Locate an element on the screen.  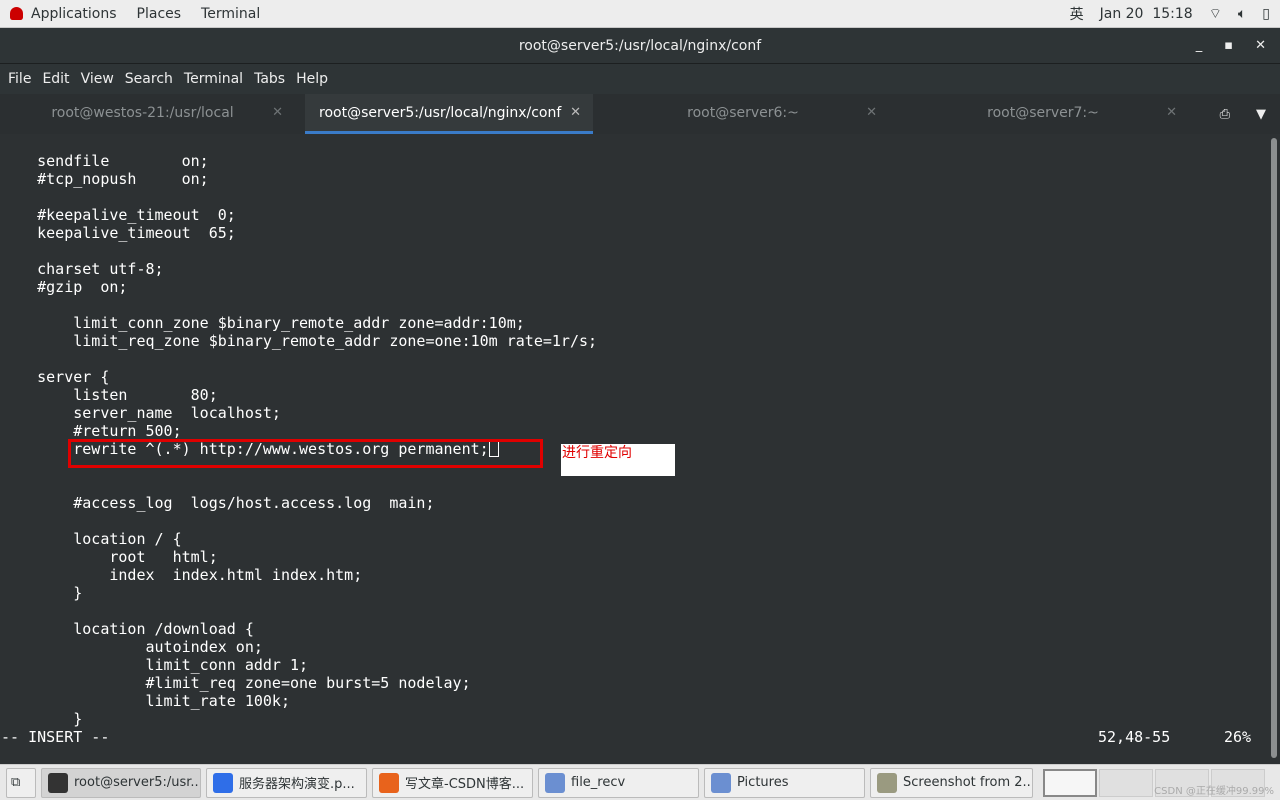
applications-menu: Applications is located at coordinates (74, 14).